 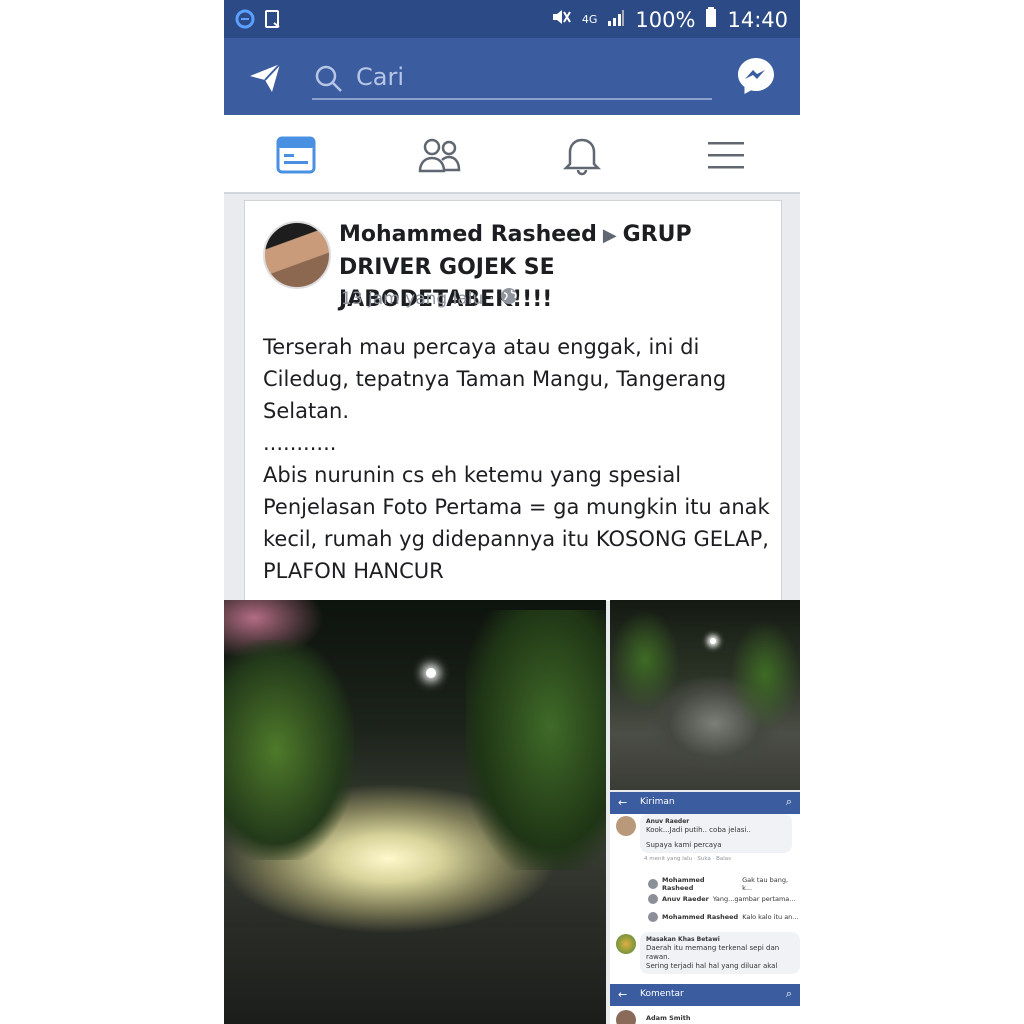 I want to click on nav-tabs, so click(x=512, y=154).